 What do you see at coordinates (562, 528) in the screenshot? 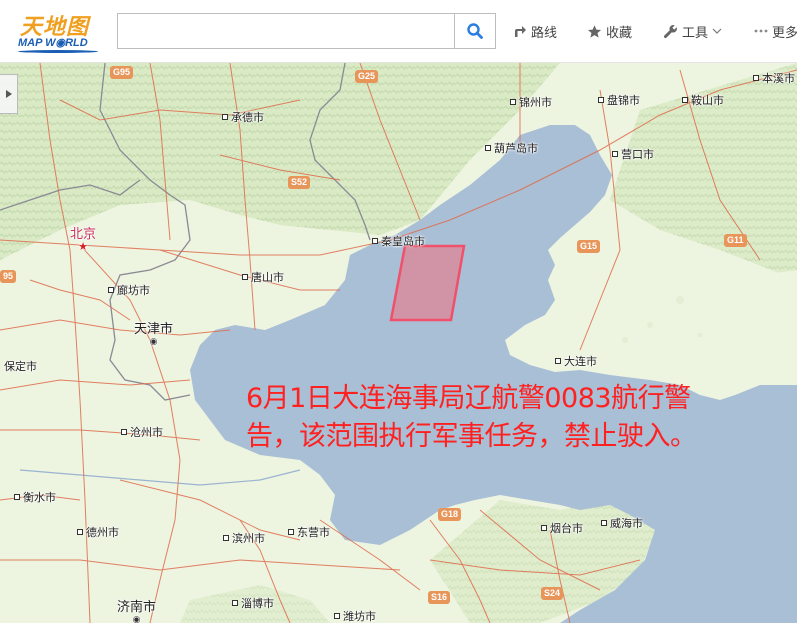
I see `city-label-yantai: 烟台市` at bounding box center [562, 528].